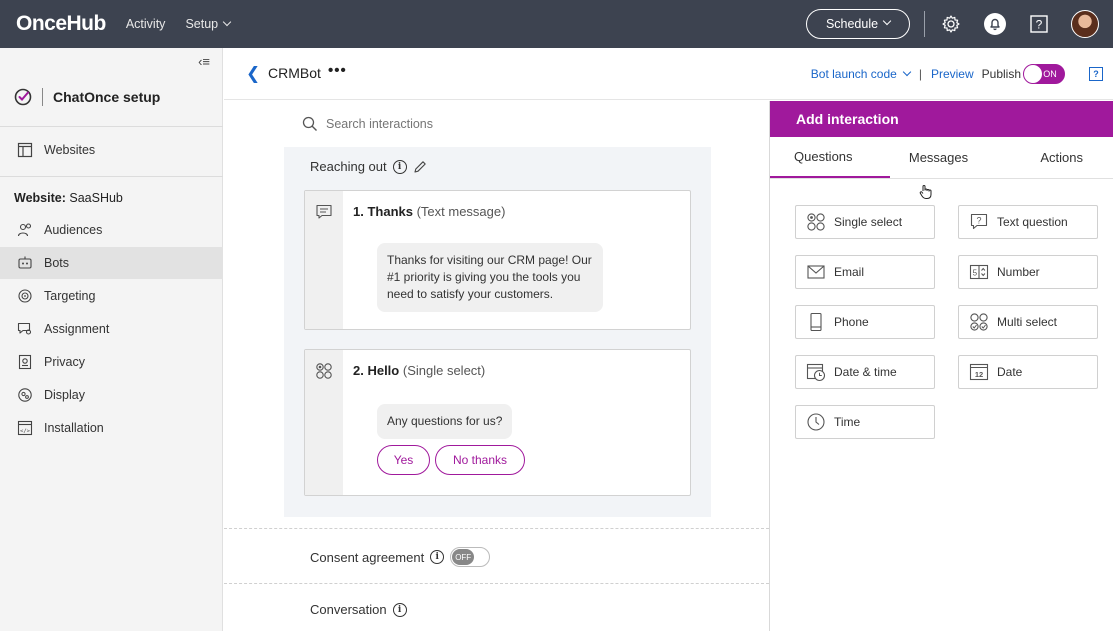 The image size is (1113, 631). Describe the element at coordinates (868, 222) in the screenshot. I see `interaction-label: Single select` at that location.